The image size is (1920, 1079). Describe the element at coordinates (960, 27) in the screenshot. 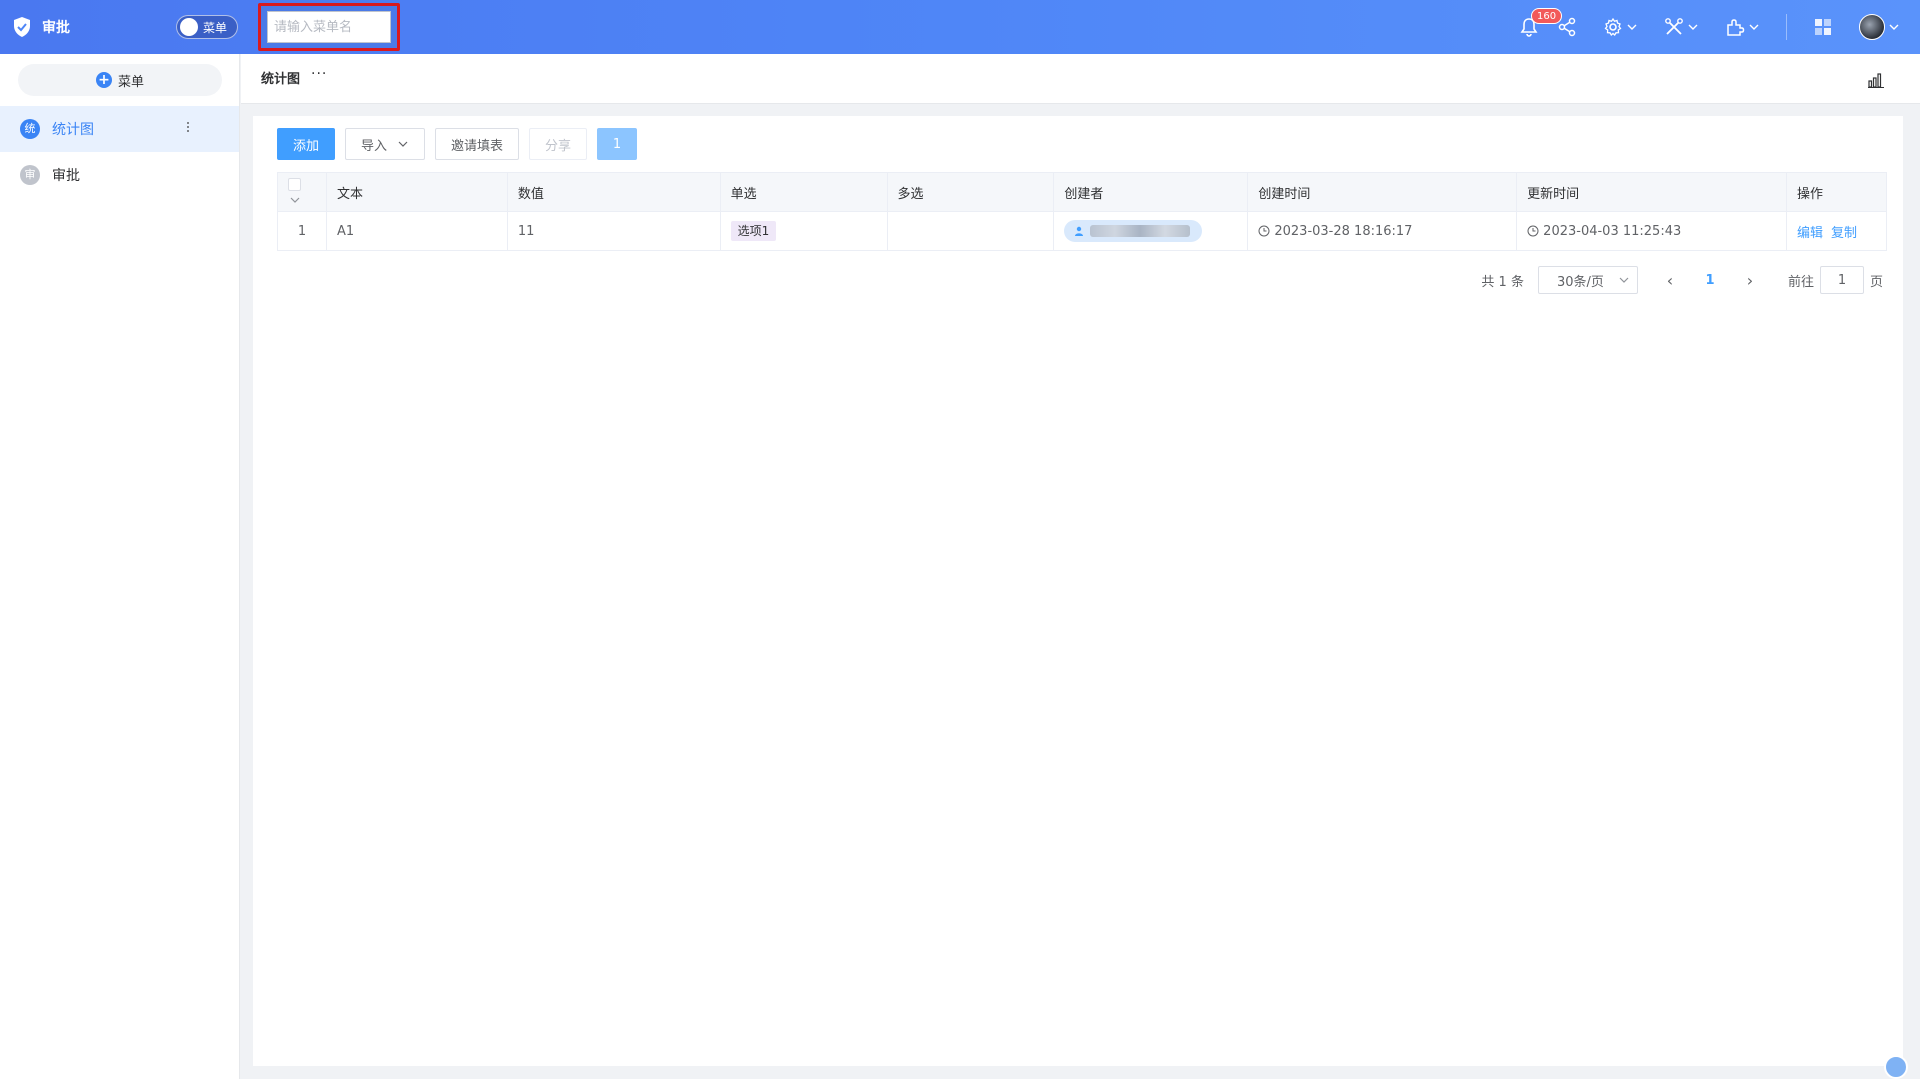

I see `top-header: 审批 菜单 160` at that location.